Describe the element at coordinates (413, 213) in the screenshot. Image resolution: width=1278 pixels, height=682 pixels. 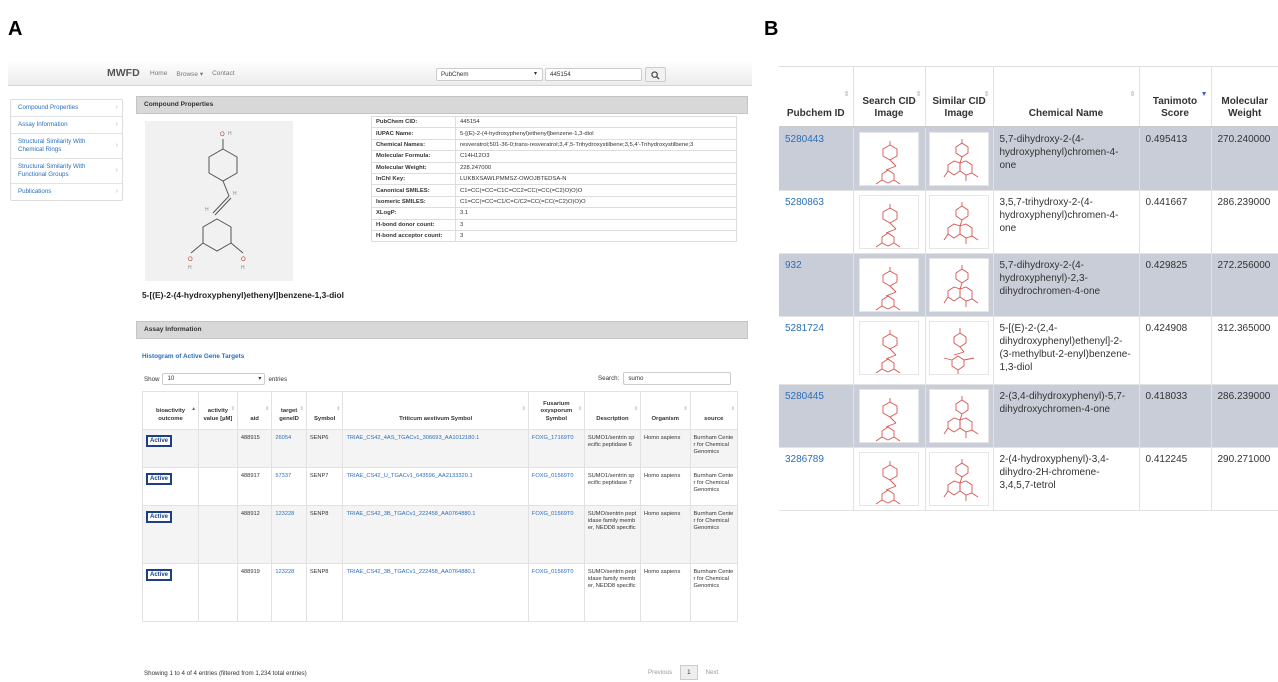
I see `property-key: XLogP:` at that location.